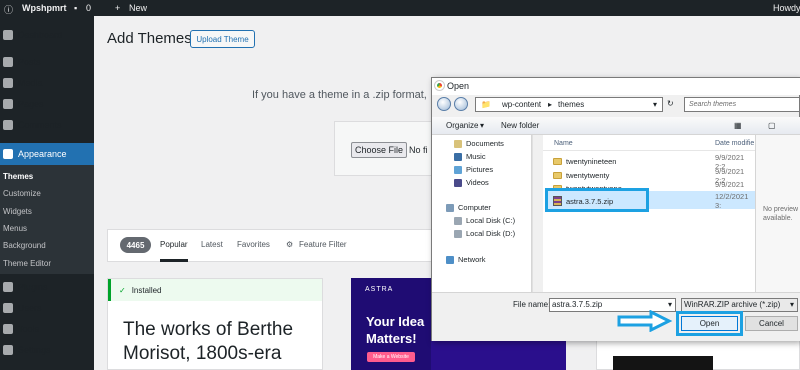 This screenshot has height=370, width=800. I want to click on astra-headline: Your Idea Matters!, so click(395, 330).